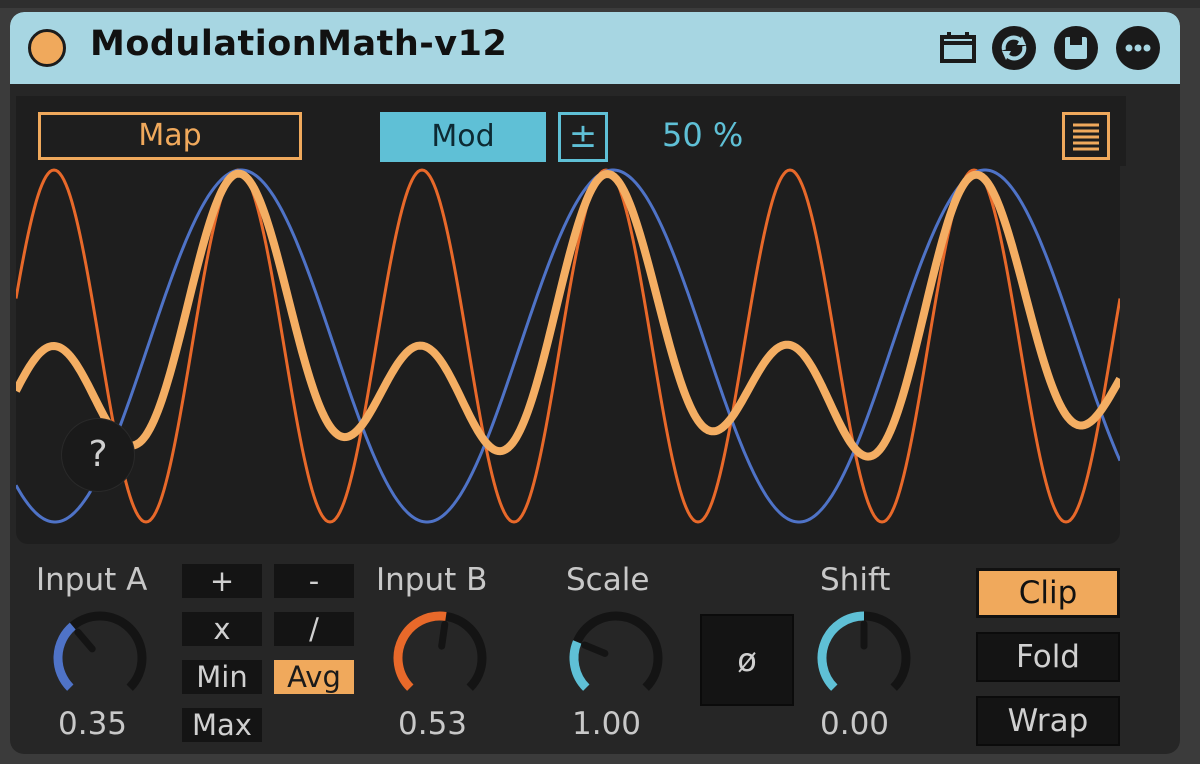  Describe the element at coordinates (314, 581) in the screenshot. I see `op-subtract-button: -` at that location.